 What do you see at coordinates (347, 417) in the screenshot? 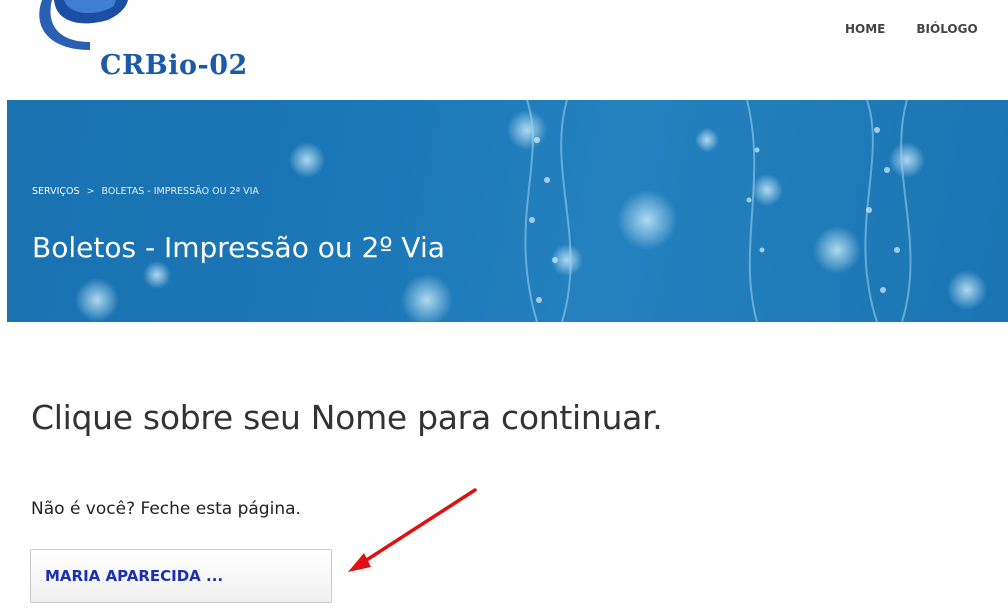
I see `instruction-heading: Clique sobre seu Nome para continuar.` at bounding box center [347, 417].